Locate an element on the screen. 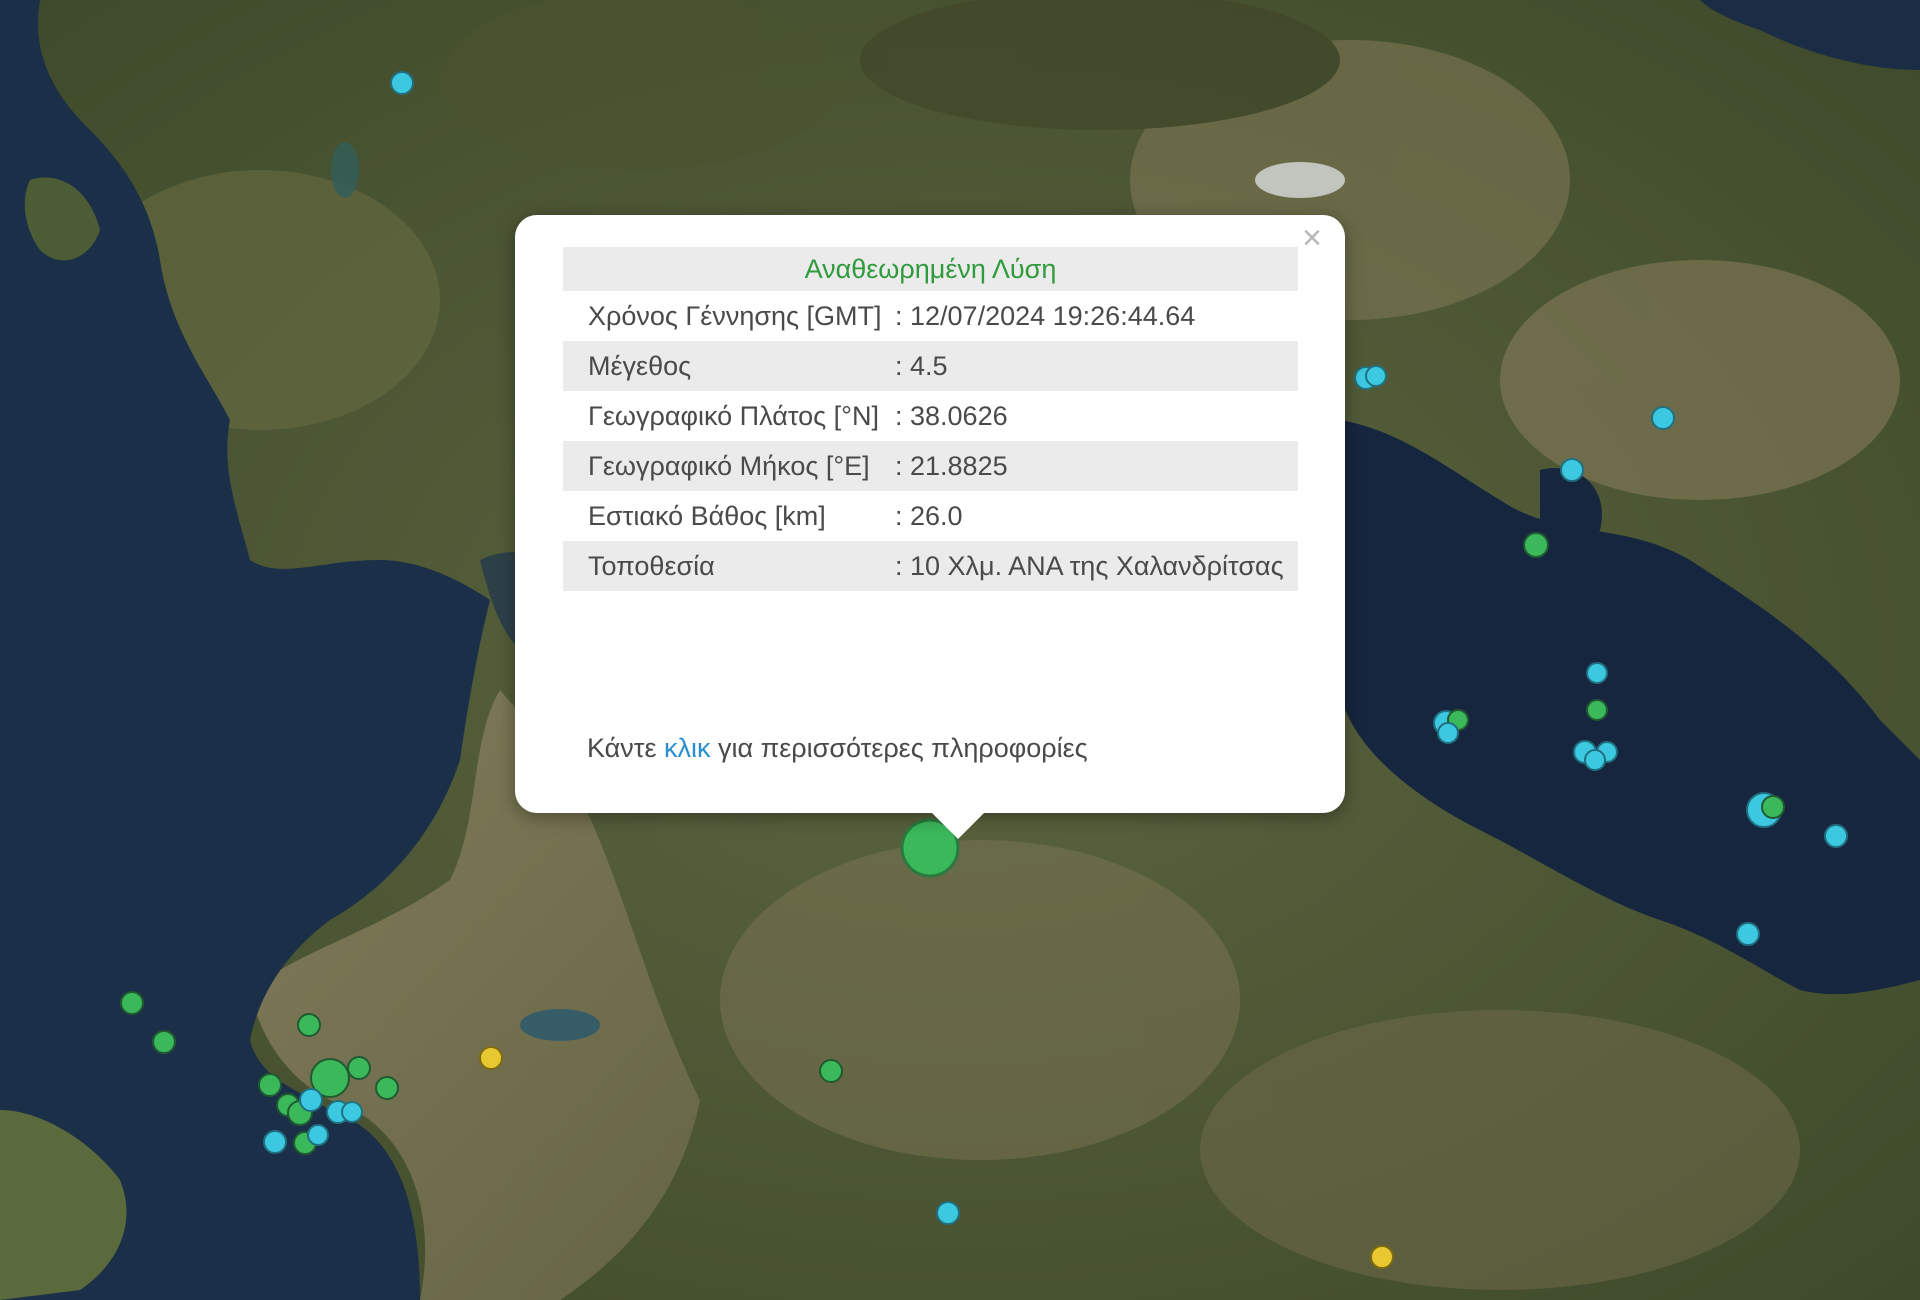  popup-pointer is located at coordinates (958, 825).